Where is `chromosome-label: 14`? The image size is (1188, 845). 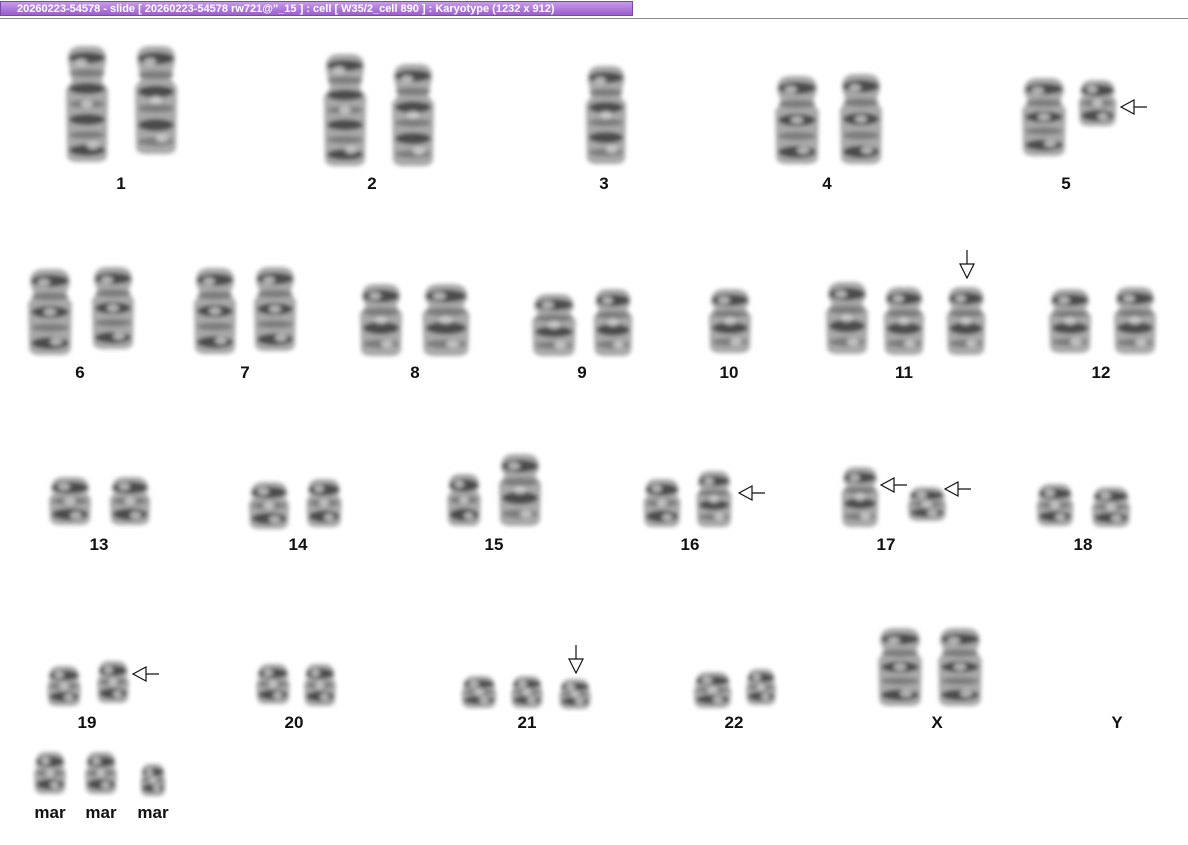
chromosome-label: 14 is located at coordinates (298, 544).